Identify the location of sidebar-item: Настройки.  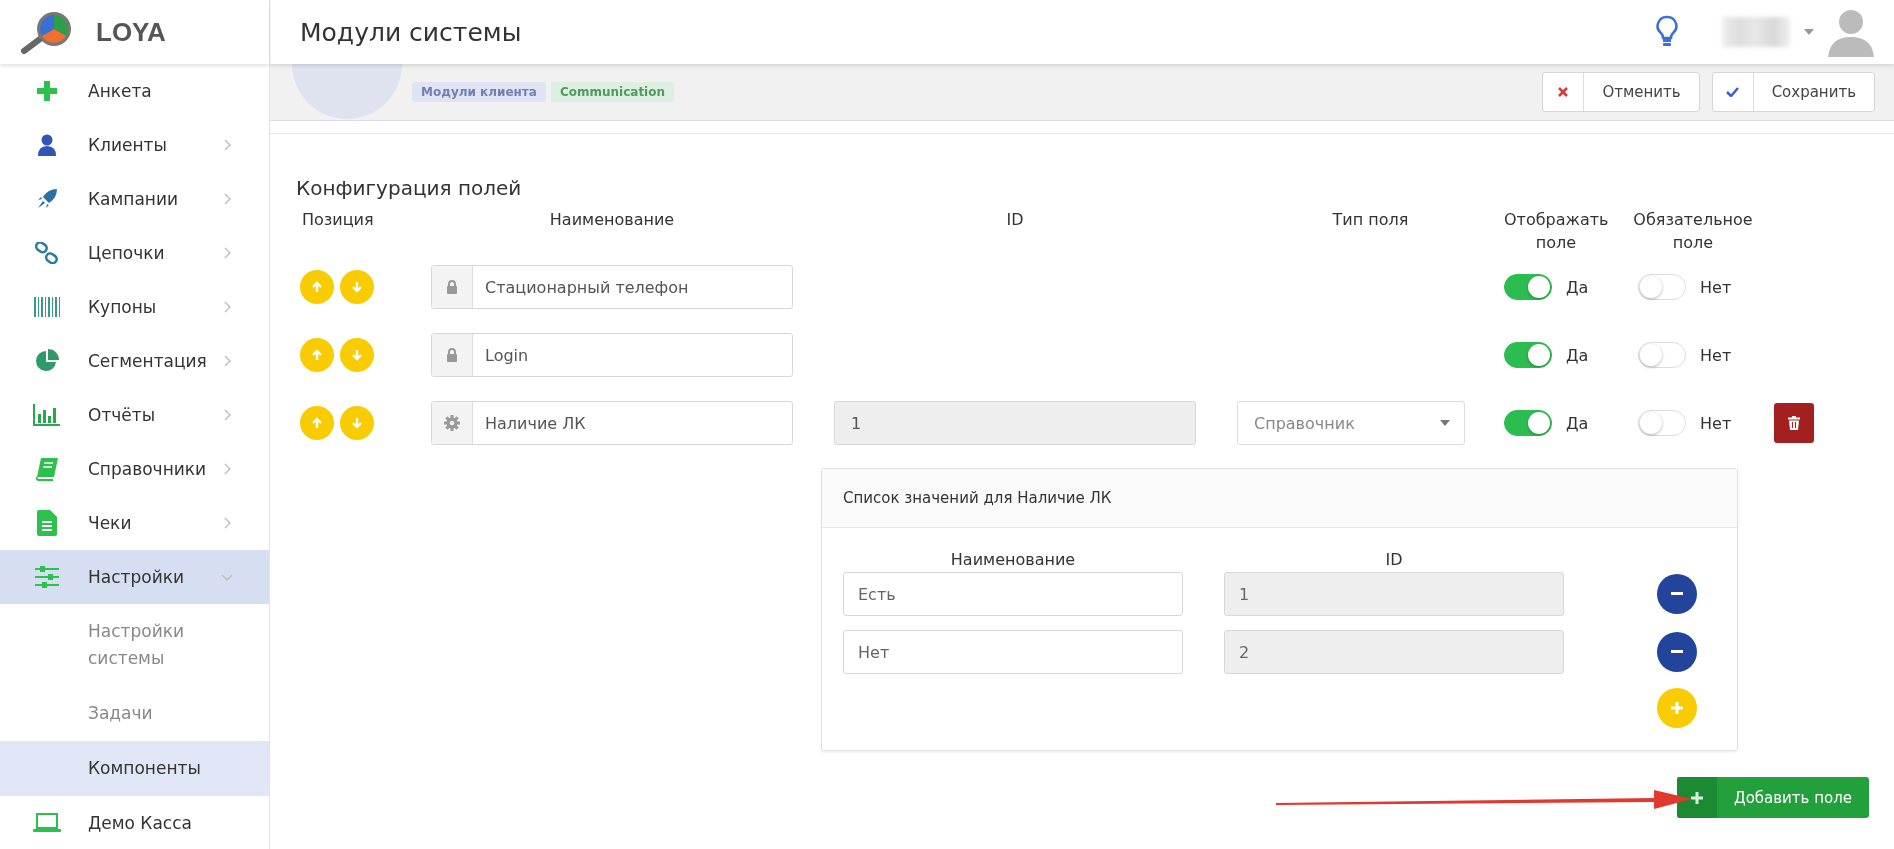
(134, 577).